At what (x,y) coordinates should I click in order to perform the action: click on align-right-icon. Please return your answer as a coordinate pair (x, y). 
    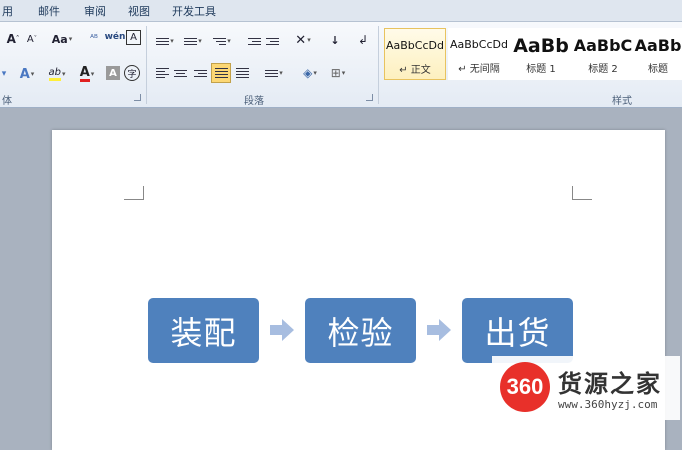
    Looking at the image, I should click on (200, 73).